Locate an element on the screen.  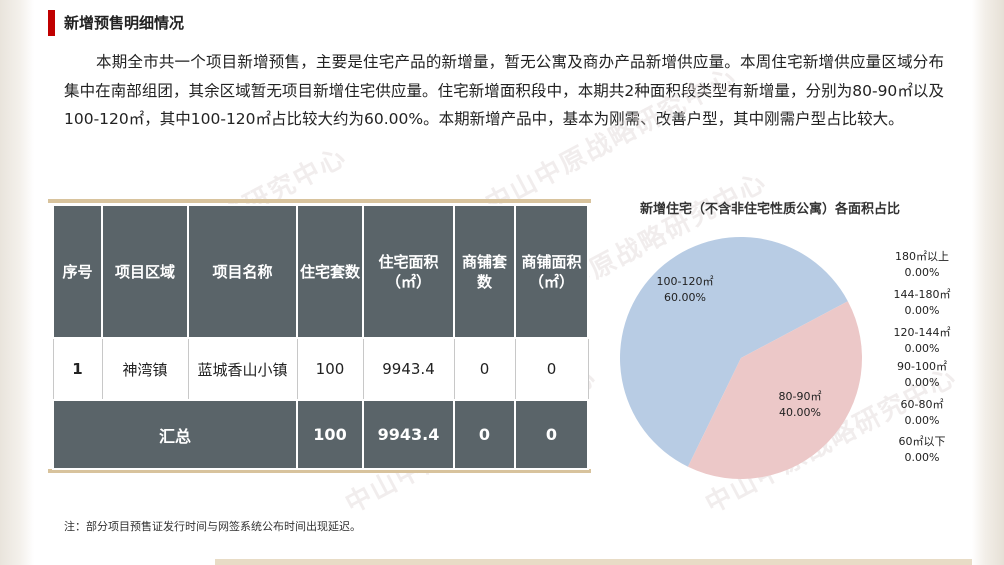
slice-label: 100-120㎡ is located at coordinates (685, 281).